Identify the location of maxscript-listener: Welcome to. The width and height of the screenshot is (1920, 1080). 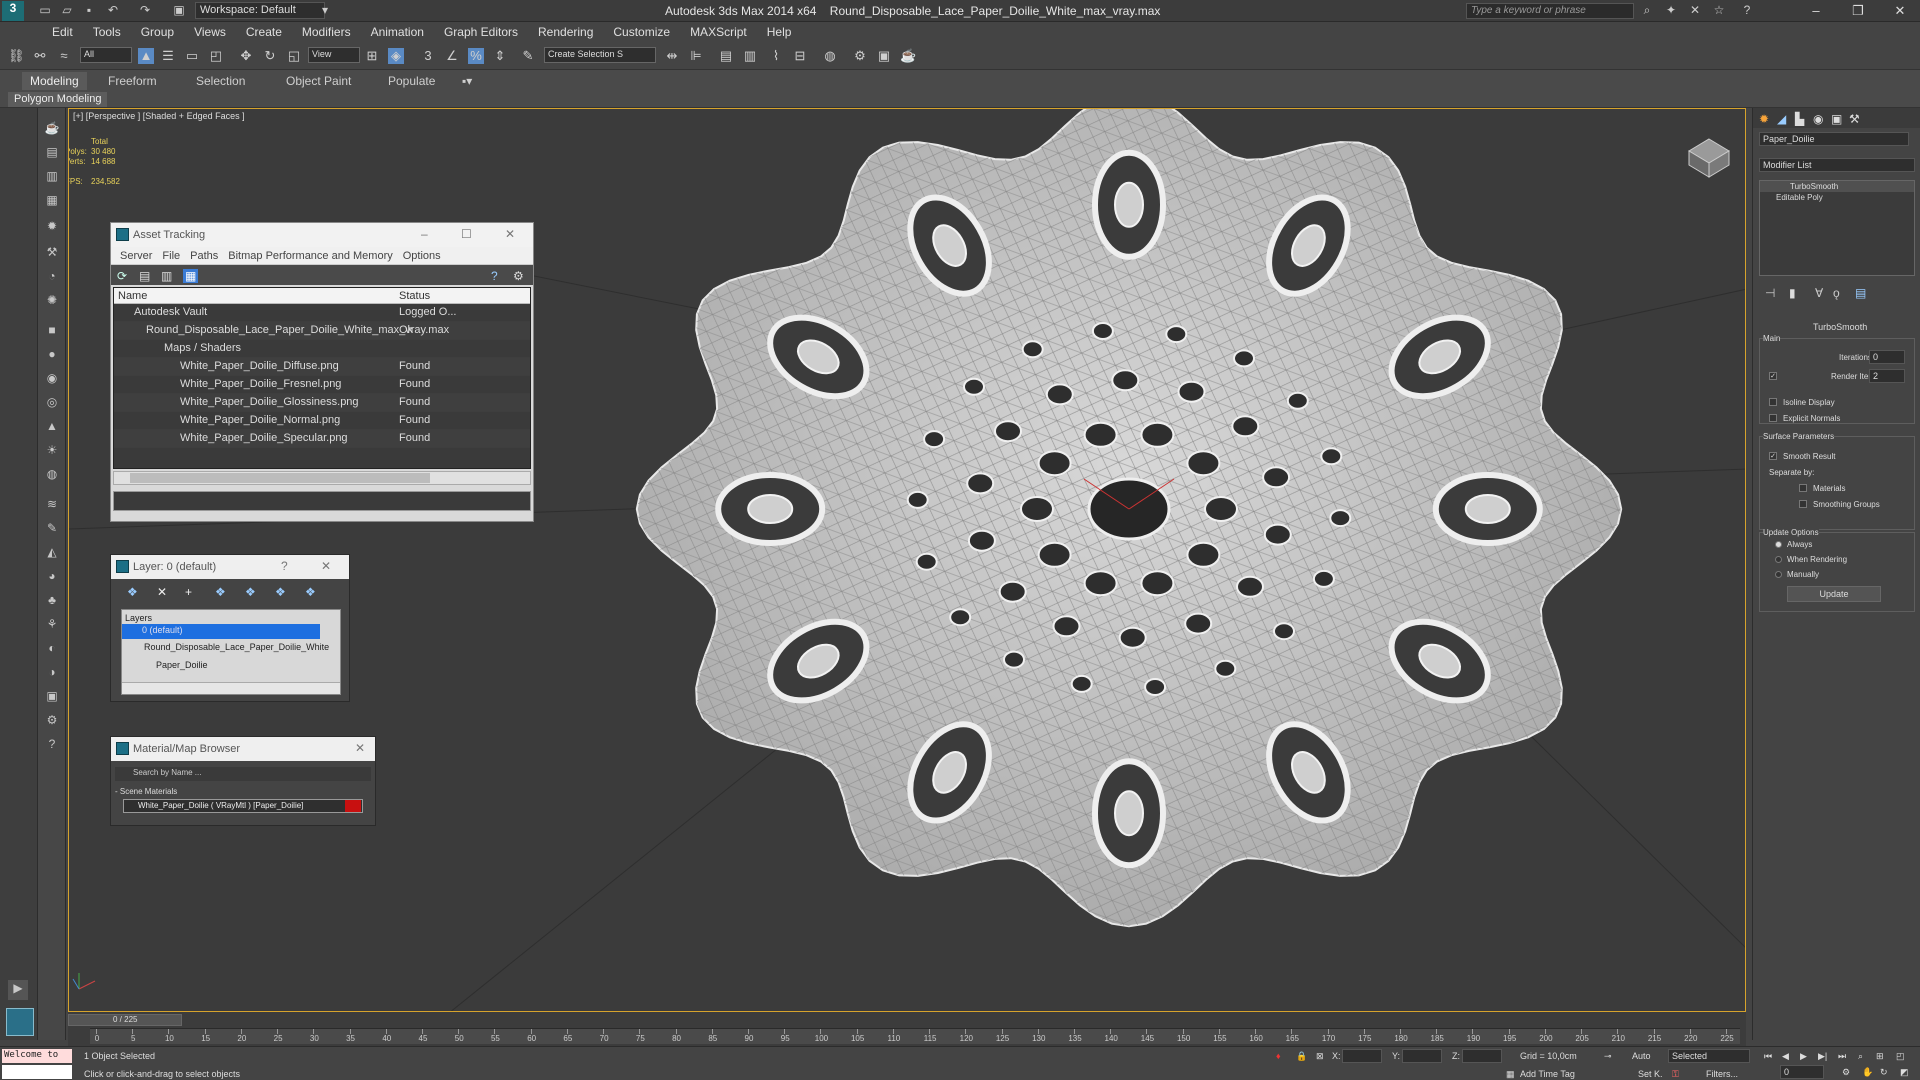
(37, 1056).